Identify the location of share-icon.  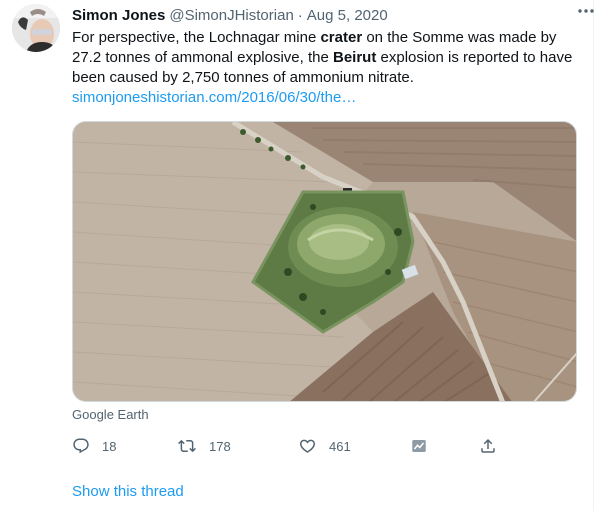
(488, 445).